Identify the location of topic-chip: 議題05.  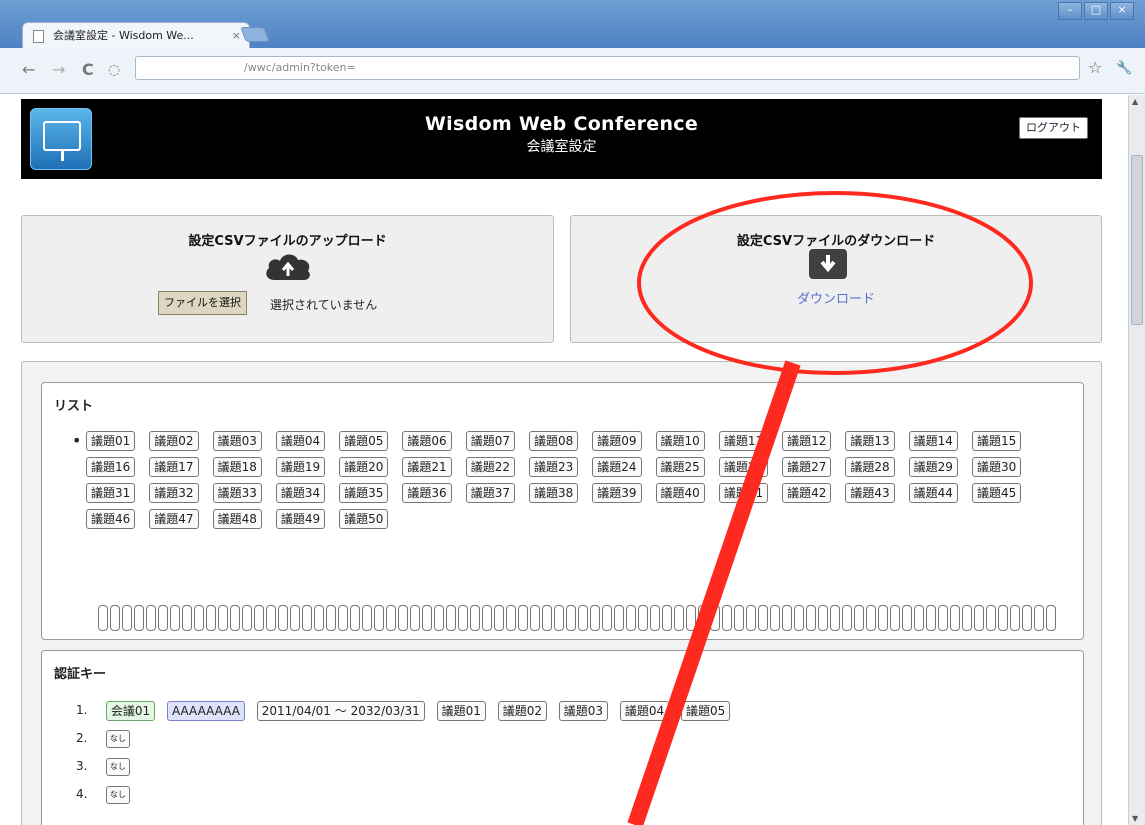
(364, 440).